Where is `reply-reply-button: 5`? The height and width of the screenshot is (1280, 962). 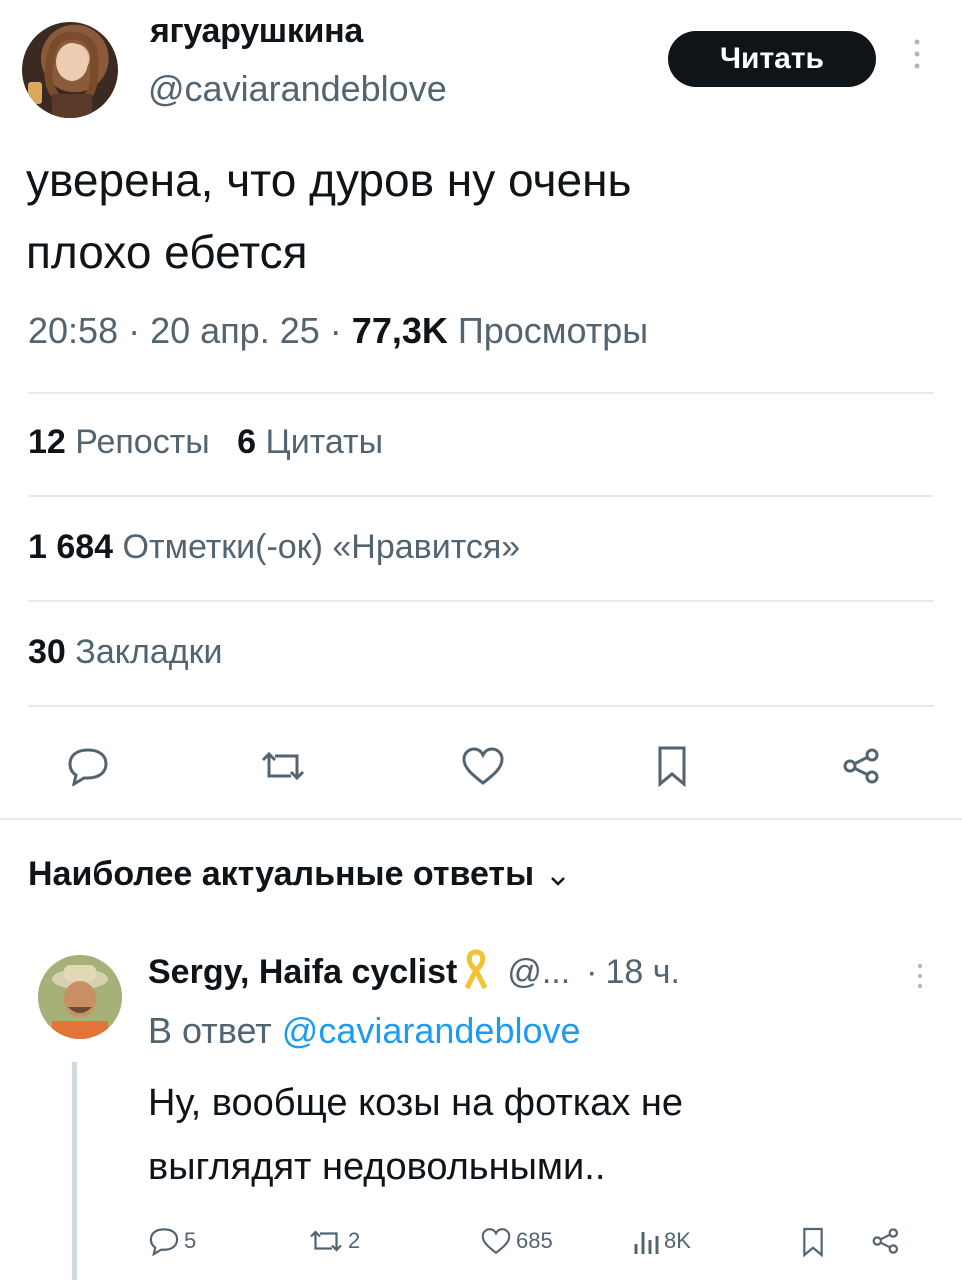 reply-reply-button: 5 is located at coordinates (172, 1241).